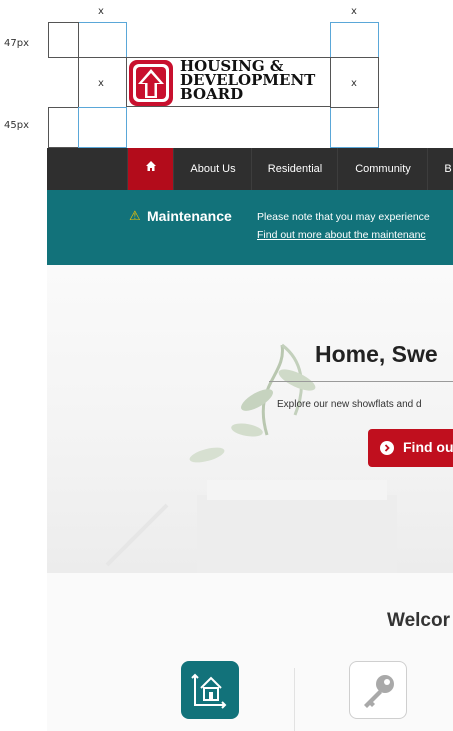 Image resolution: width=453 pixels, height=731 pixels. Describe the element at coordinates (63, 127) in the screenshot. I see `guide-left-bottom-box` at that location.